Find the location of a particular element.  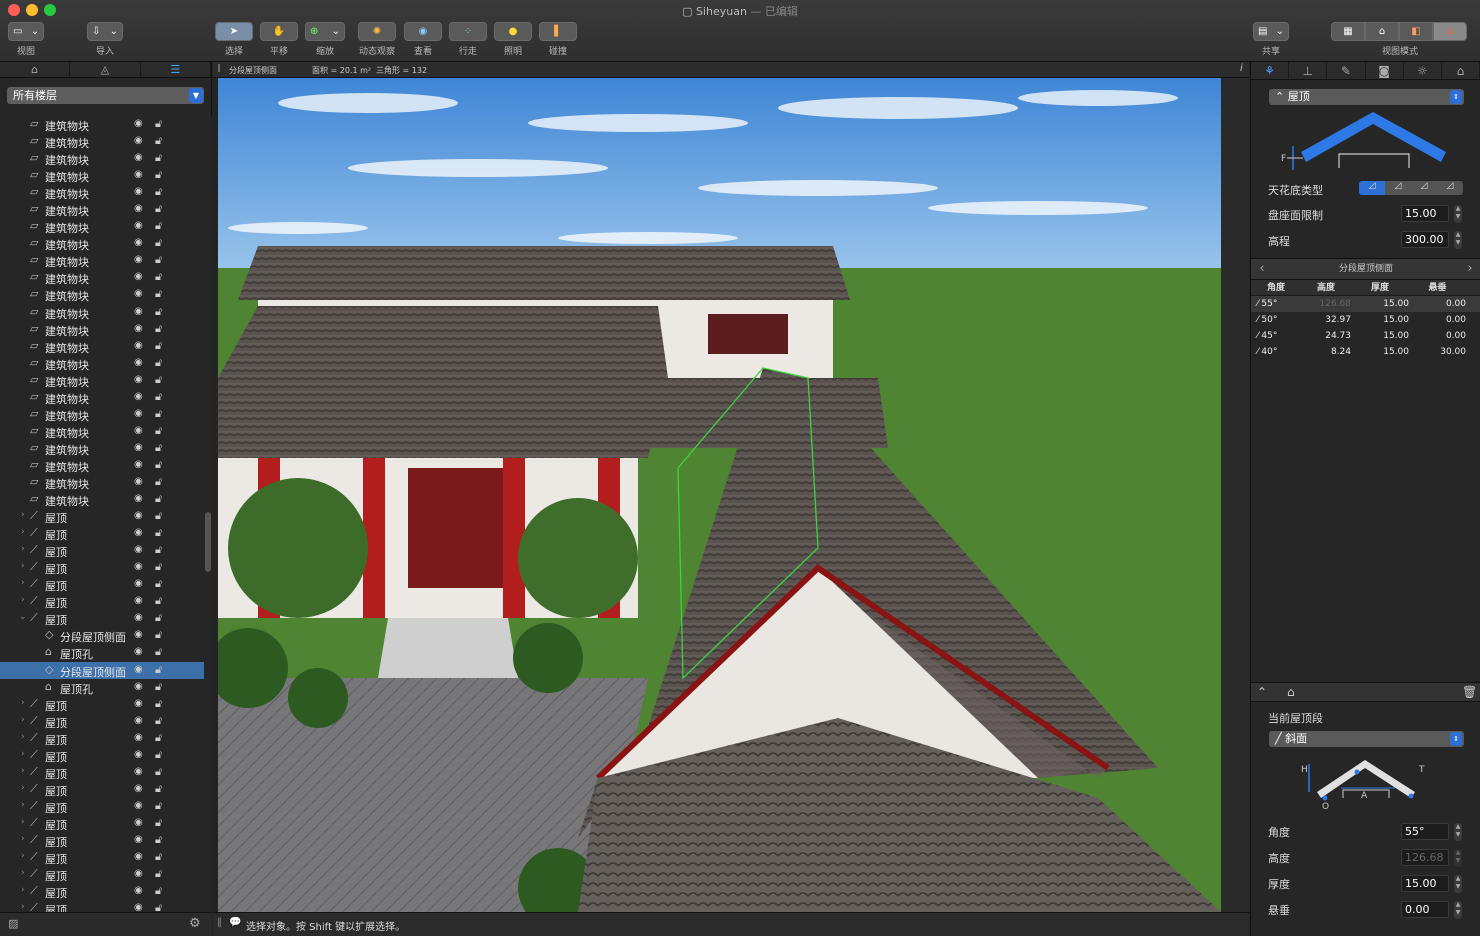

segment-row: ⁄ 45° 24.73 15.00 0.00 is located at coordinates (1365, 336).